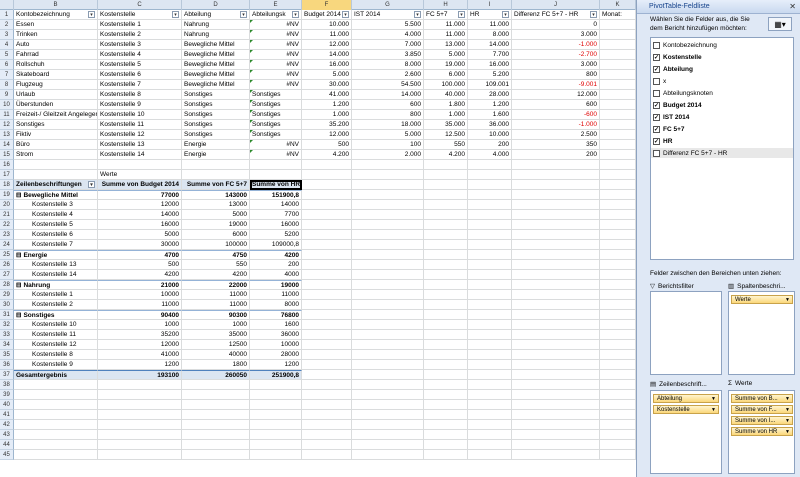 Image resolution: width=800 pixels, height=477 pixels. What do you see at coordinates (7, 275) in the screenshot?
I see `row-number: 27` at bounding box center [7, 275].